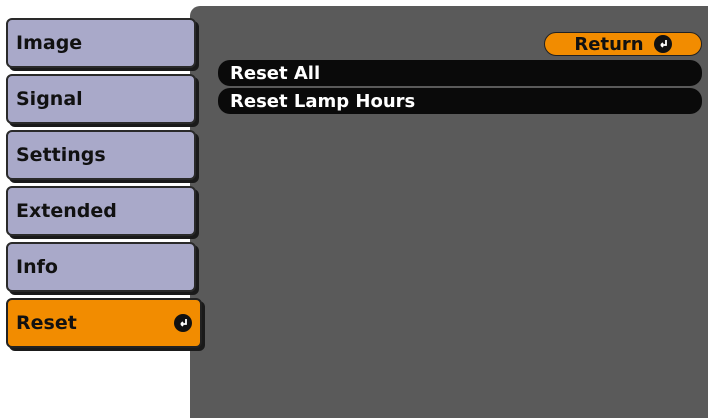 This screenshot has height=418, width=708. What do you see at coordinates (66, 211) in the screenshot?
I see `tab-label: Extended` at bounding box center [66, 211].